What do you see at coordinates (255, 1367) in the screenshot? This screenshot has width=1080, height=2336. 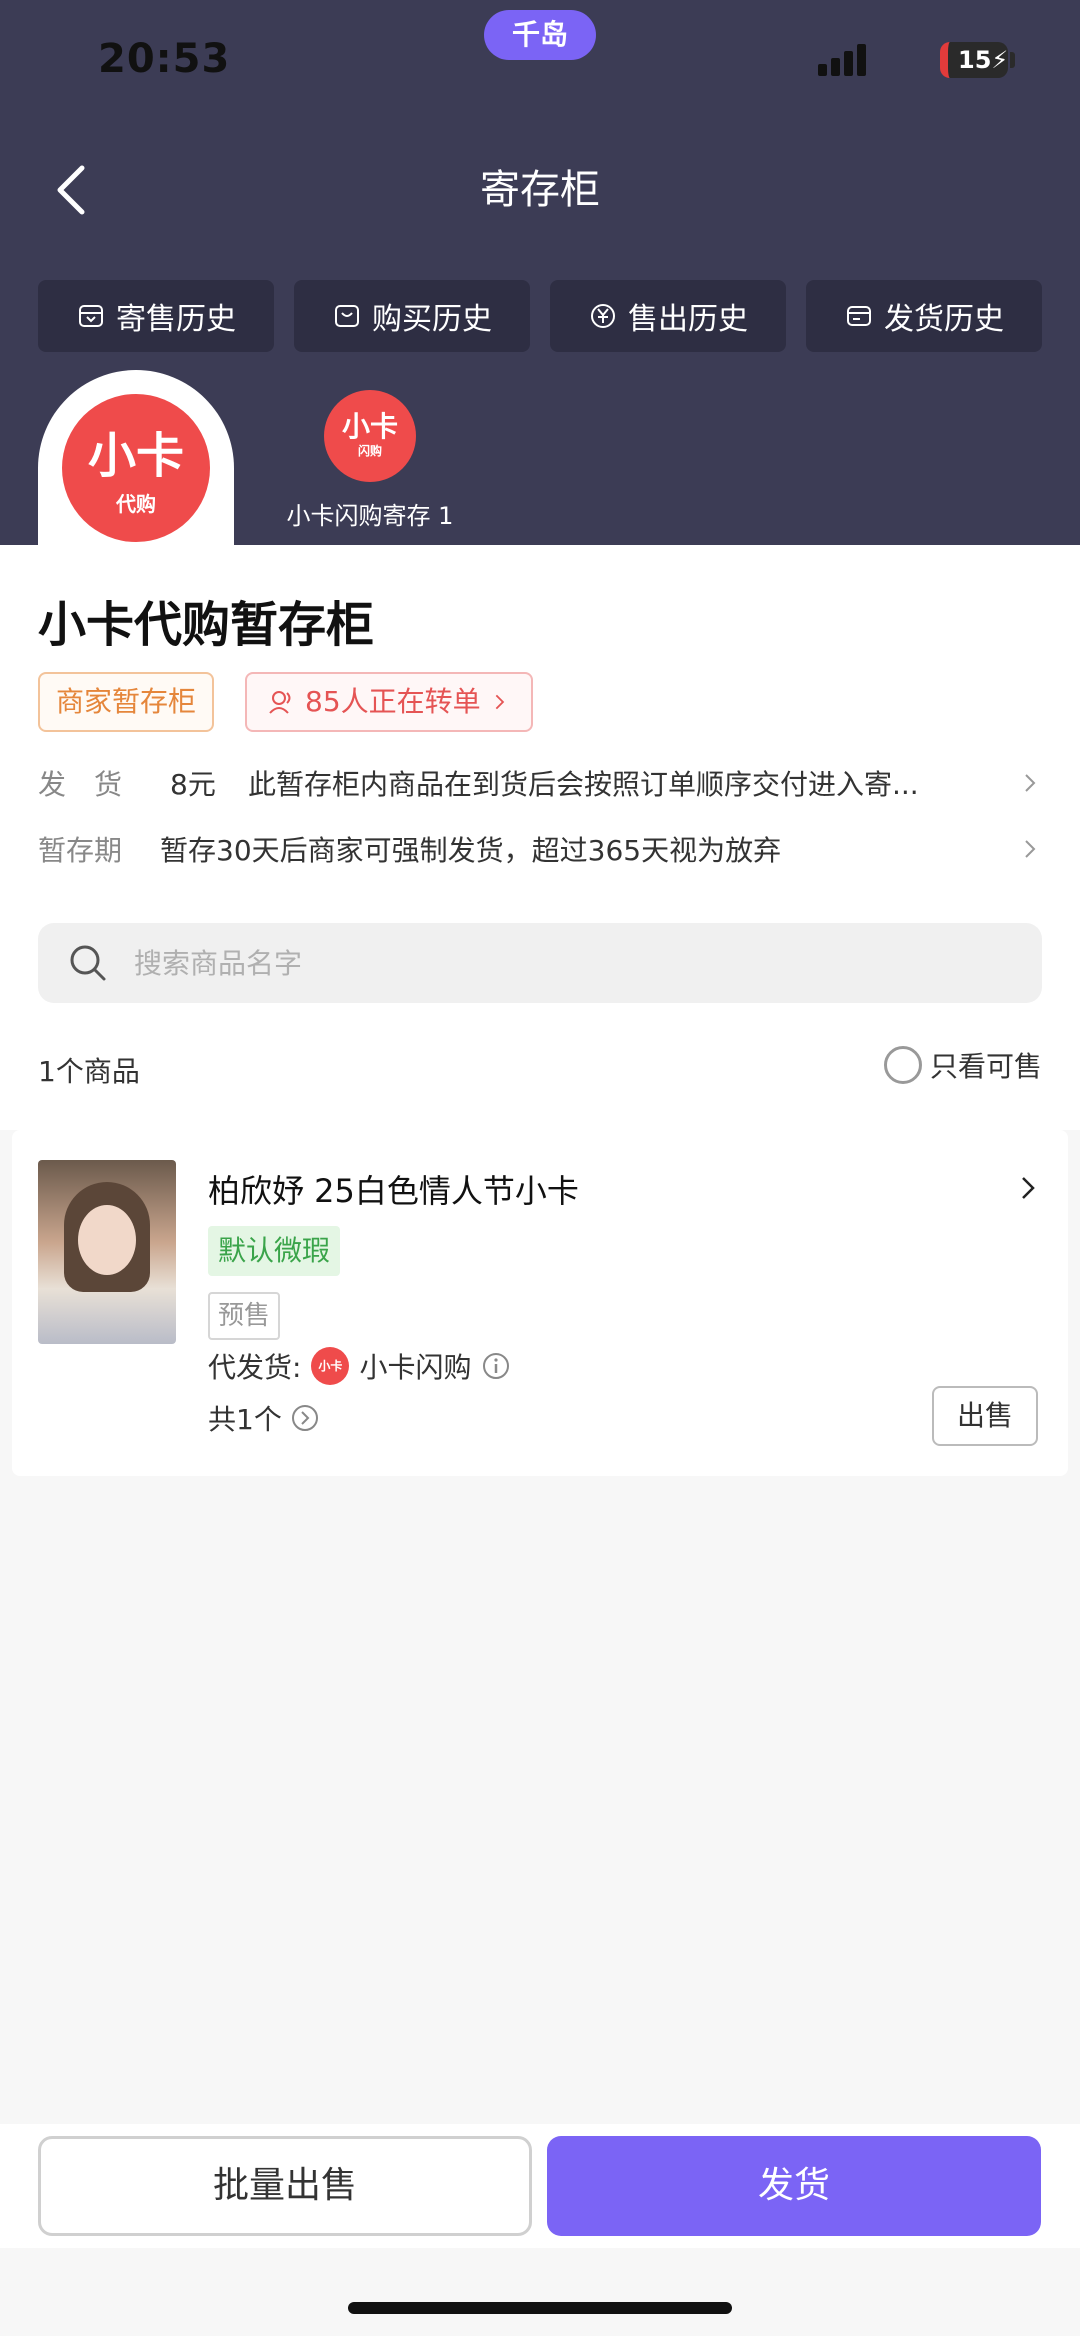 I see `ship-by-label: 代发货:` at bounding box center [255, 1367].